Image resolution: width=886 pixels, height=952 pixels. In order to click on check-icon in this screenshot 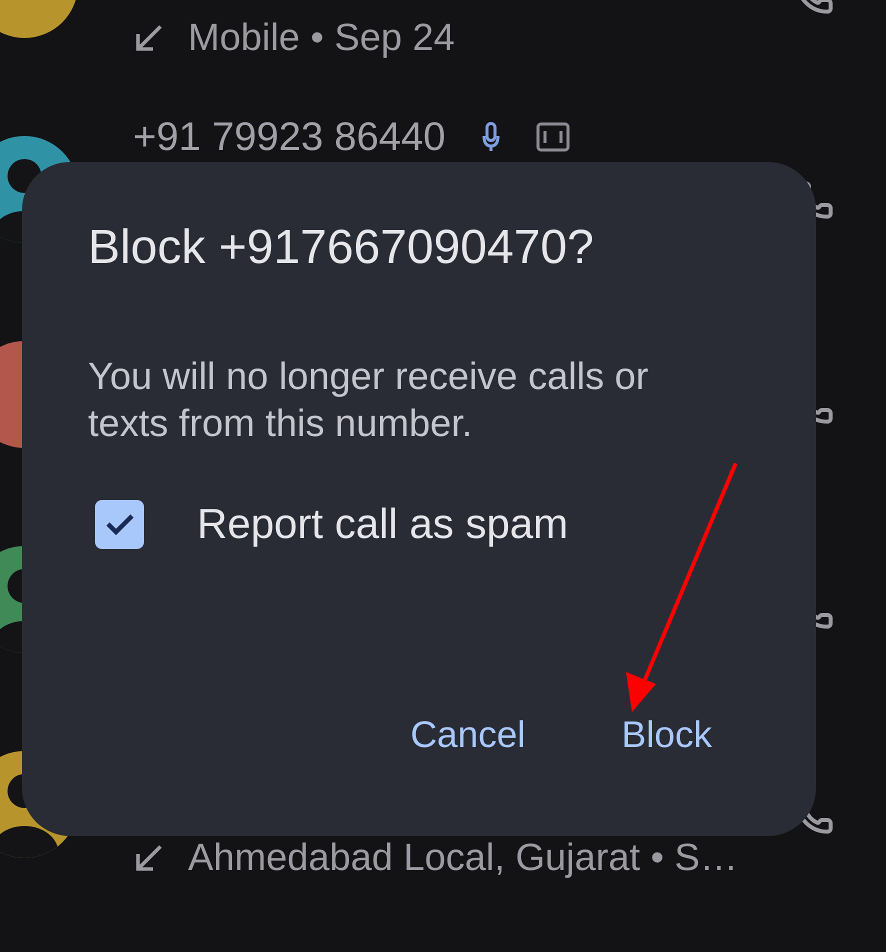, I will do `click(119, 524)`.